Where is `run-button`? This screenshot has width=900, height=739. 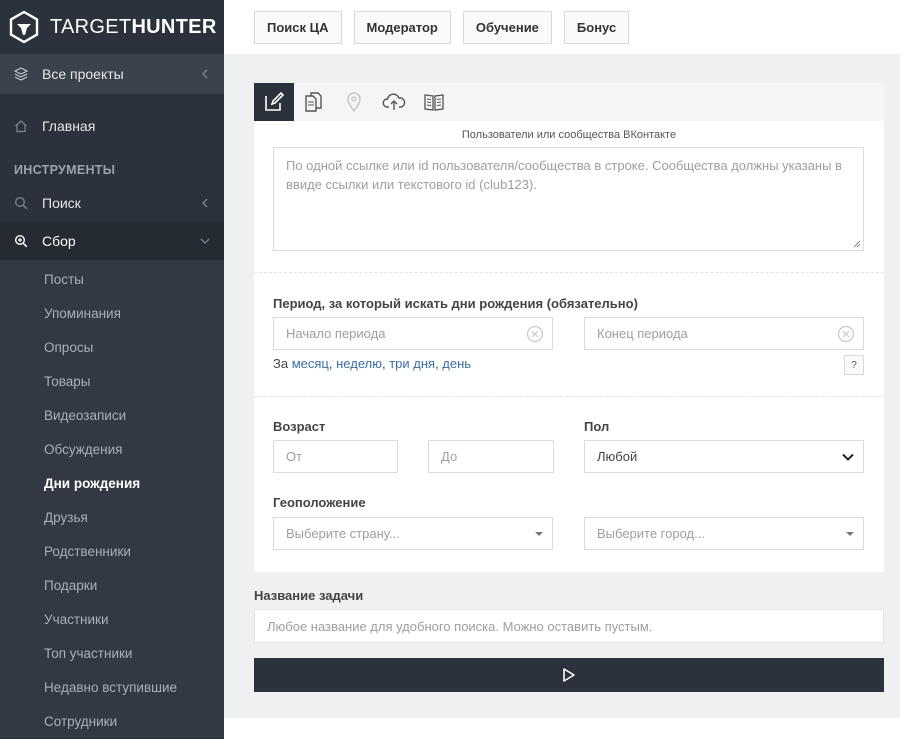
run-button is located at coordinates (569, 675).